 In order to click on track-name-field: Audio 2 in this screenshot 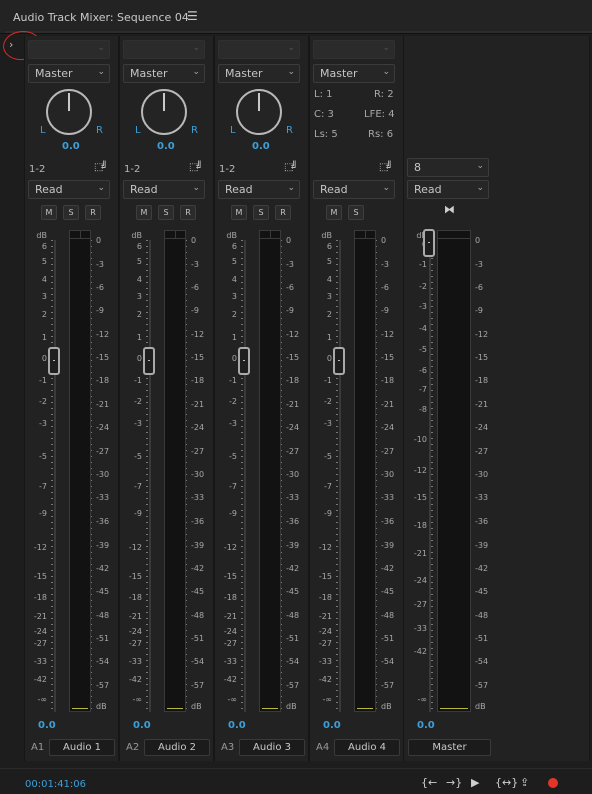, I will do `click(177, 747)`.